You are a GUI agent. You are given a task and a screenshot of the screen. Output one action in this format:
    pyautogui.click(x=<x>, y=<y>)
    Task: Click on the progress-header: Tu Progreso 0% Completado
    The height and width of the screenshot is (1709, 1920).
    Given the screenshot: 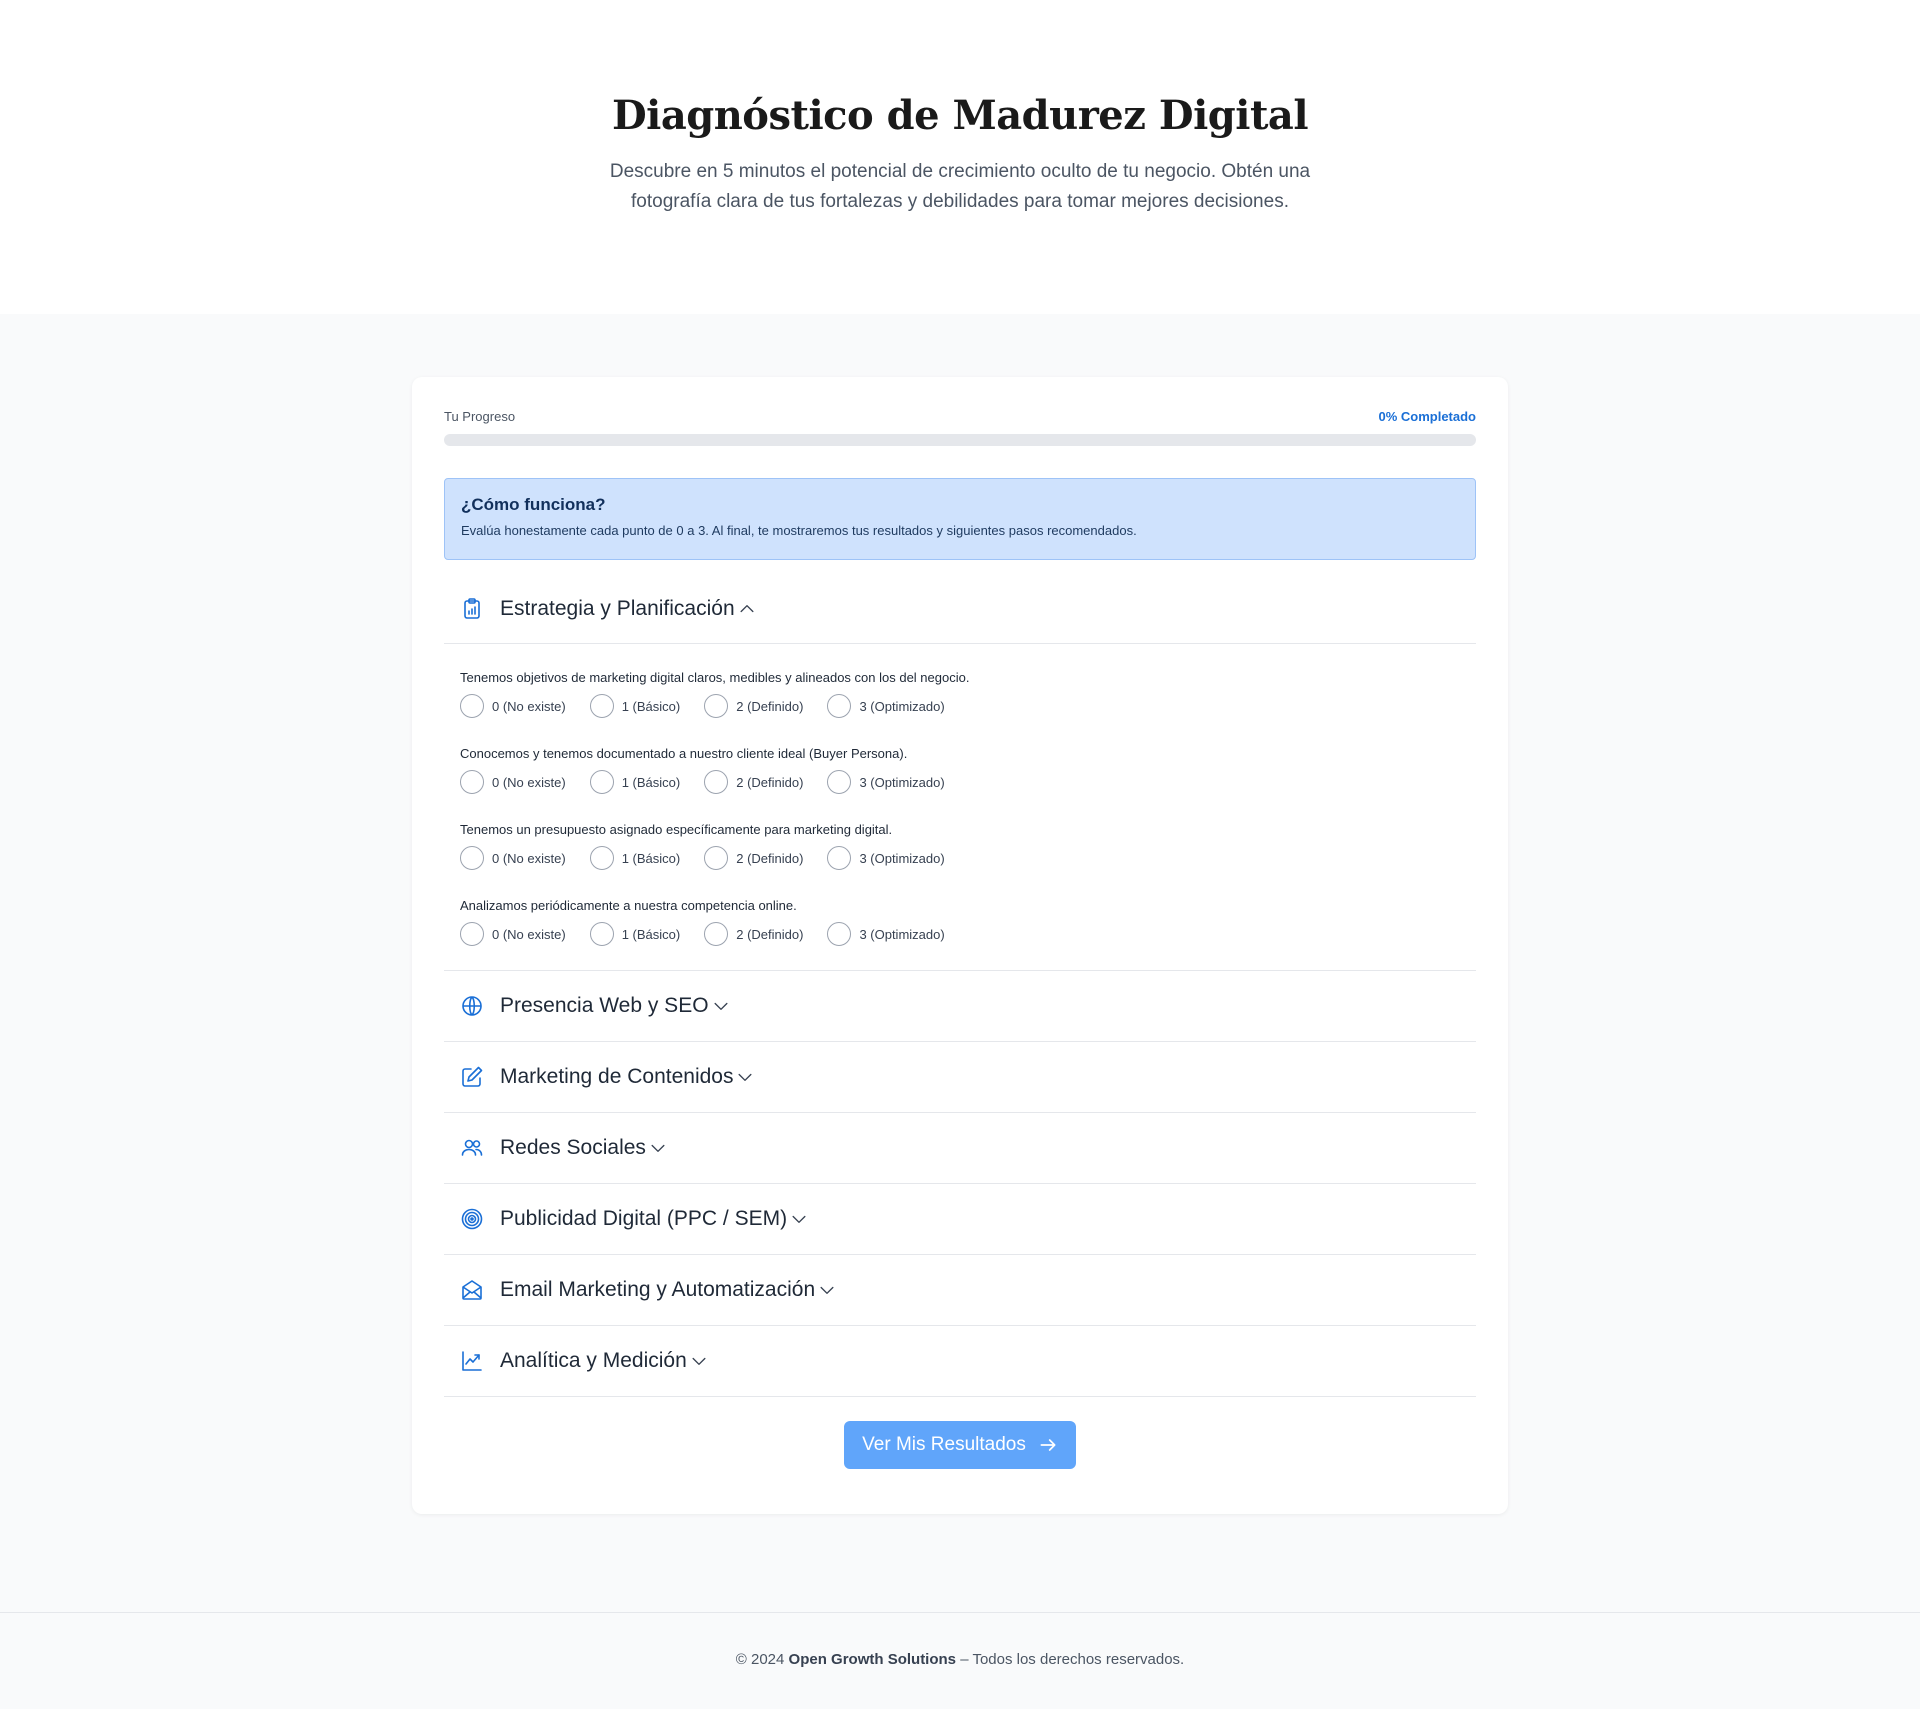 What is the action you would take?
    pyautogui.click(x=960, y=416)
    